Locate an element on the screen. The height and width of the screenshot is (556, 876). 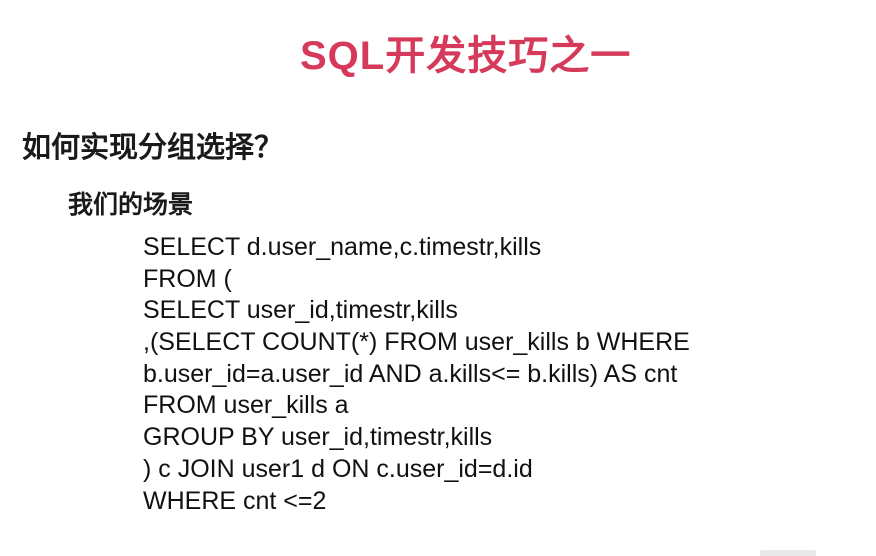
code-line: SELECT user_id,timestr,kills is located at coordinates (300, 310).